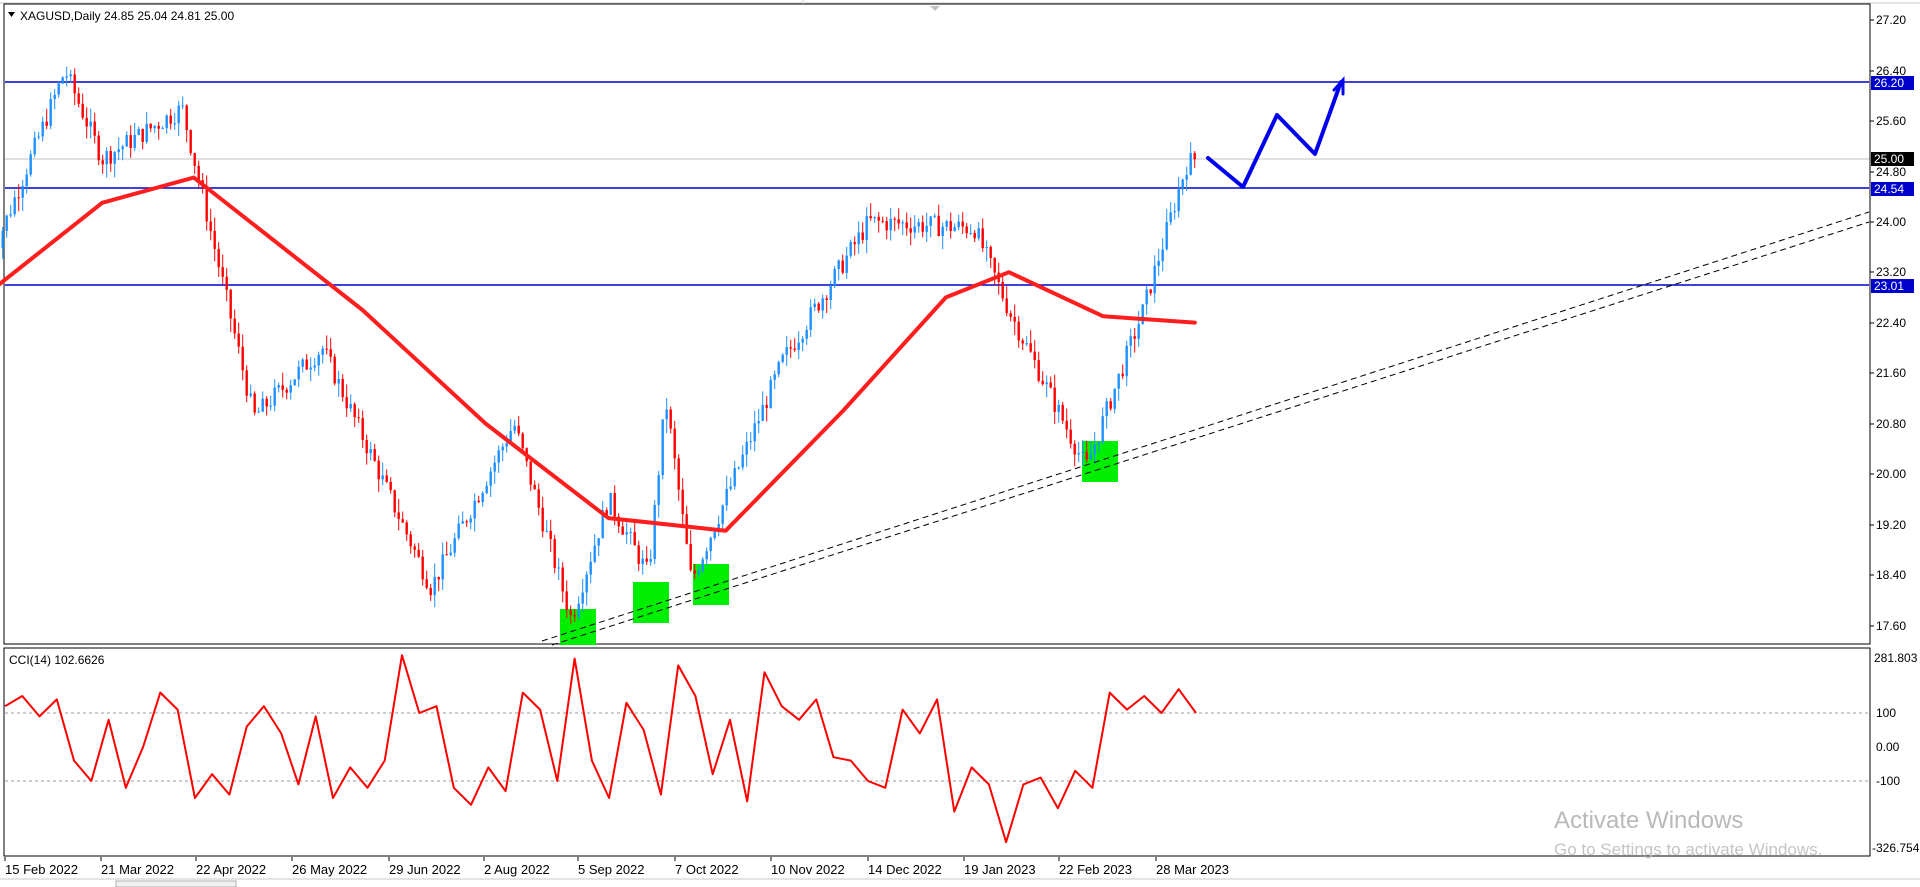 The height and width of the screenshot is (887, 1920). I want to click on date-label: 5 Sep 2022, so click(611, 869).